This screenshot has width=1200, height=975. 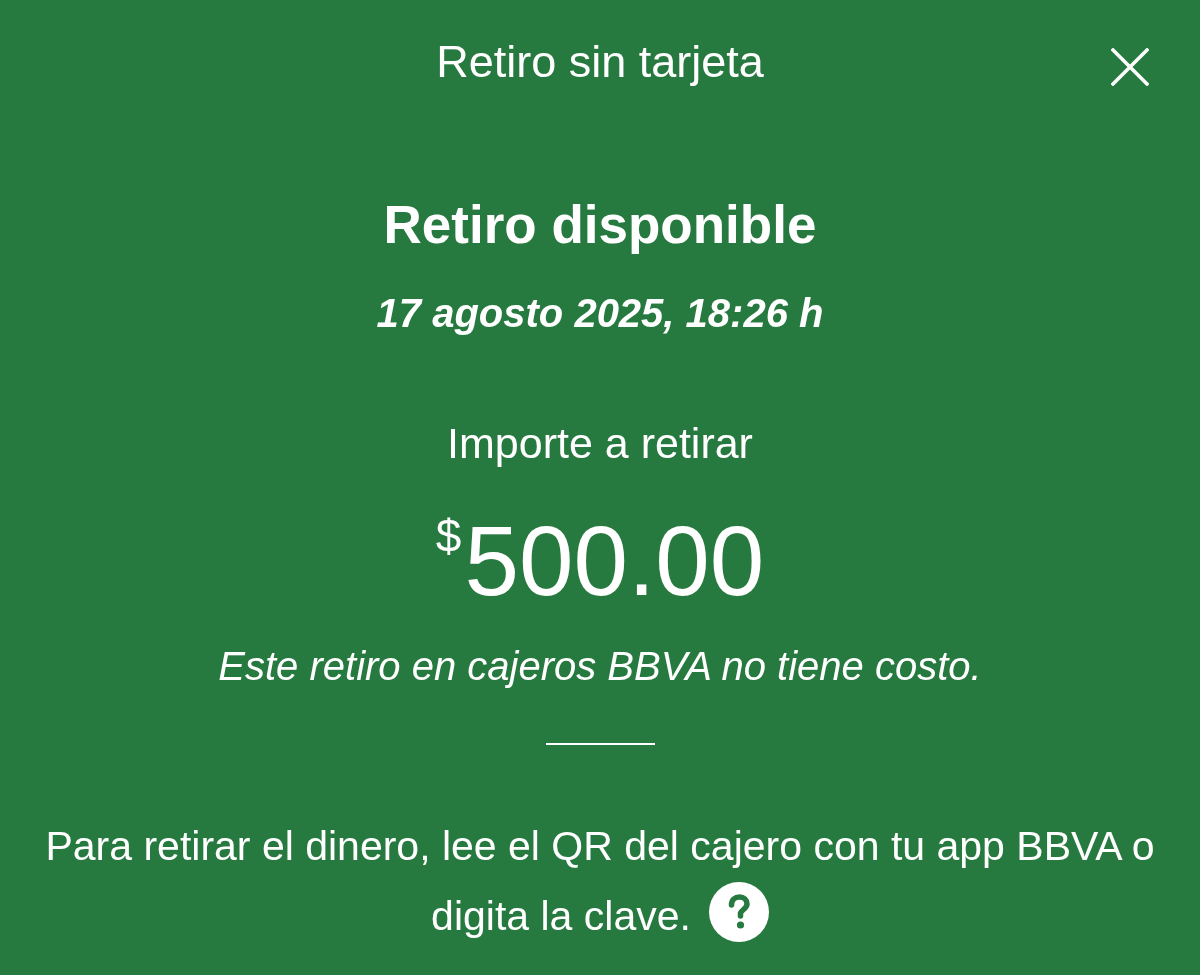 I want to click on instructions-text: digita la clave., so click(x=561, y=916).